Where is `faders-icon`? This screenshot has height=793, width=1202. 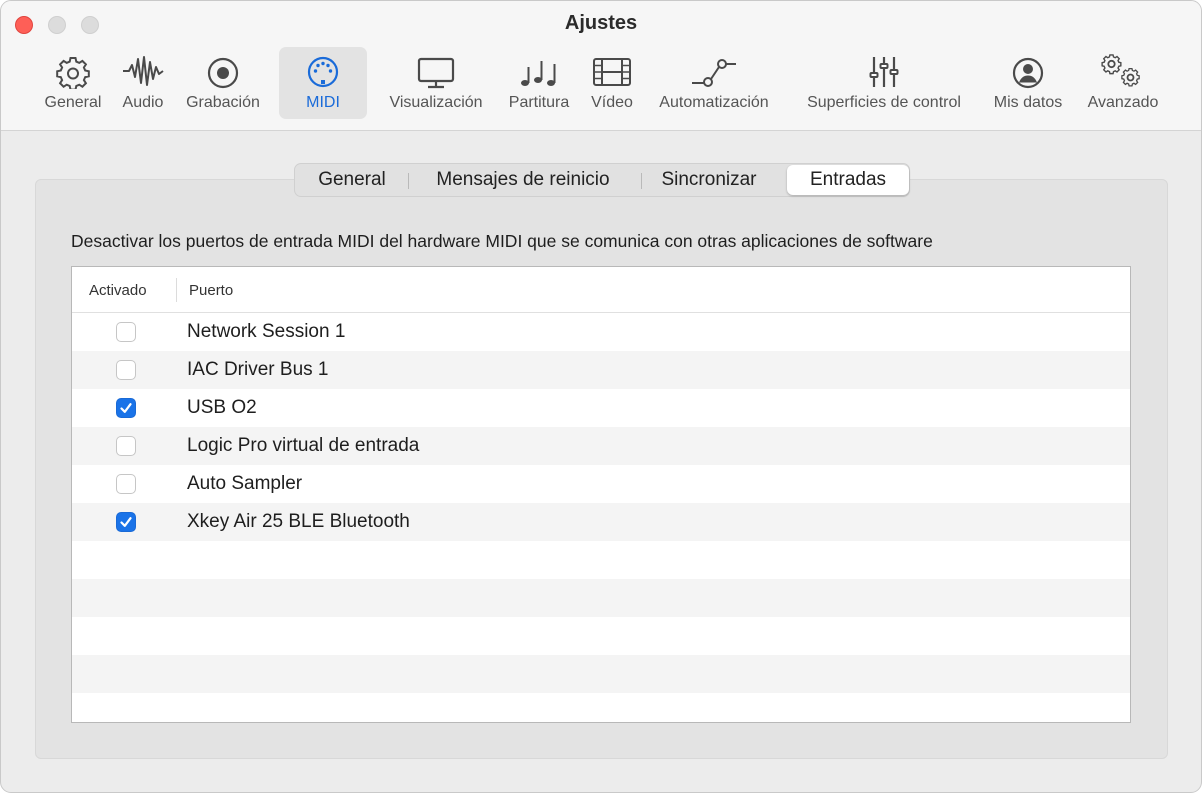 faders-icon is located at coordinates (884, 71).